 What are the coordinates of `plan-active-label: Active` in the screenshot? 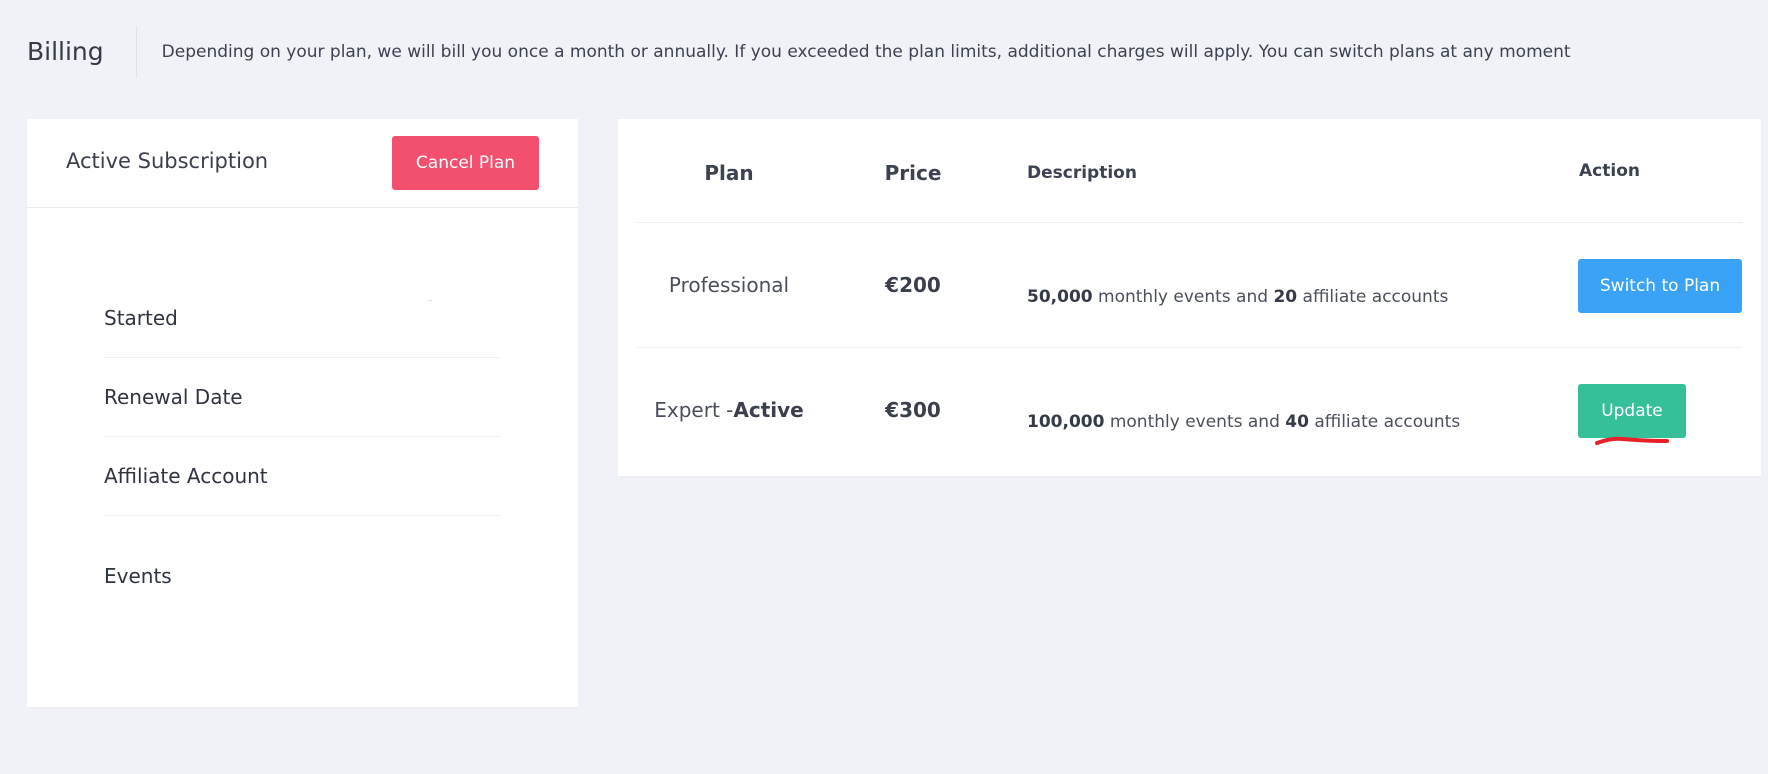 It's located at (768, 410).